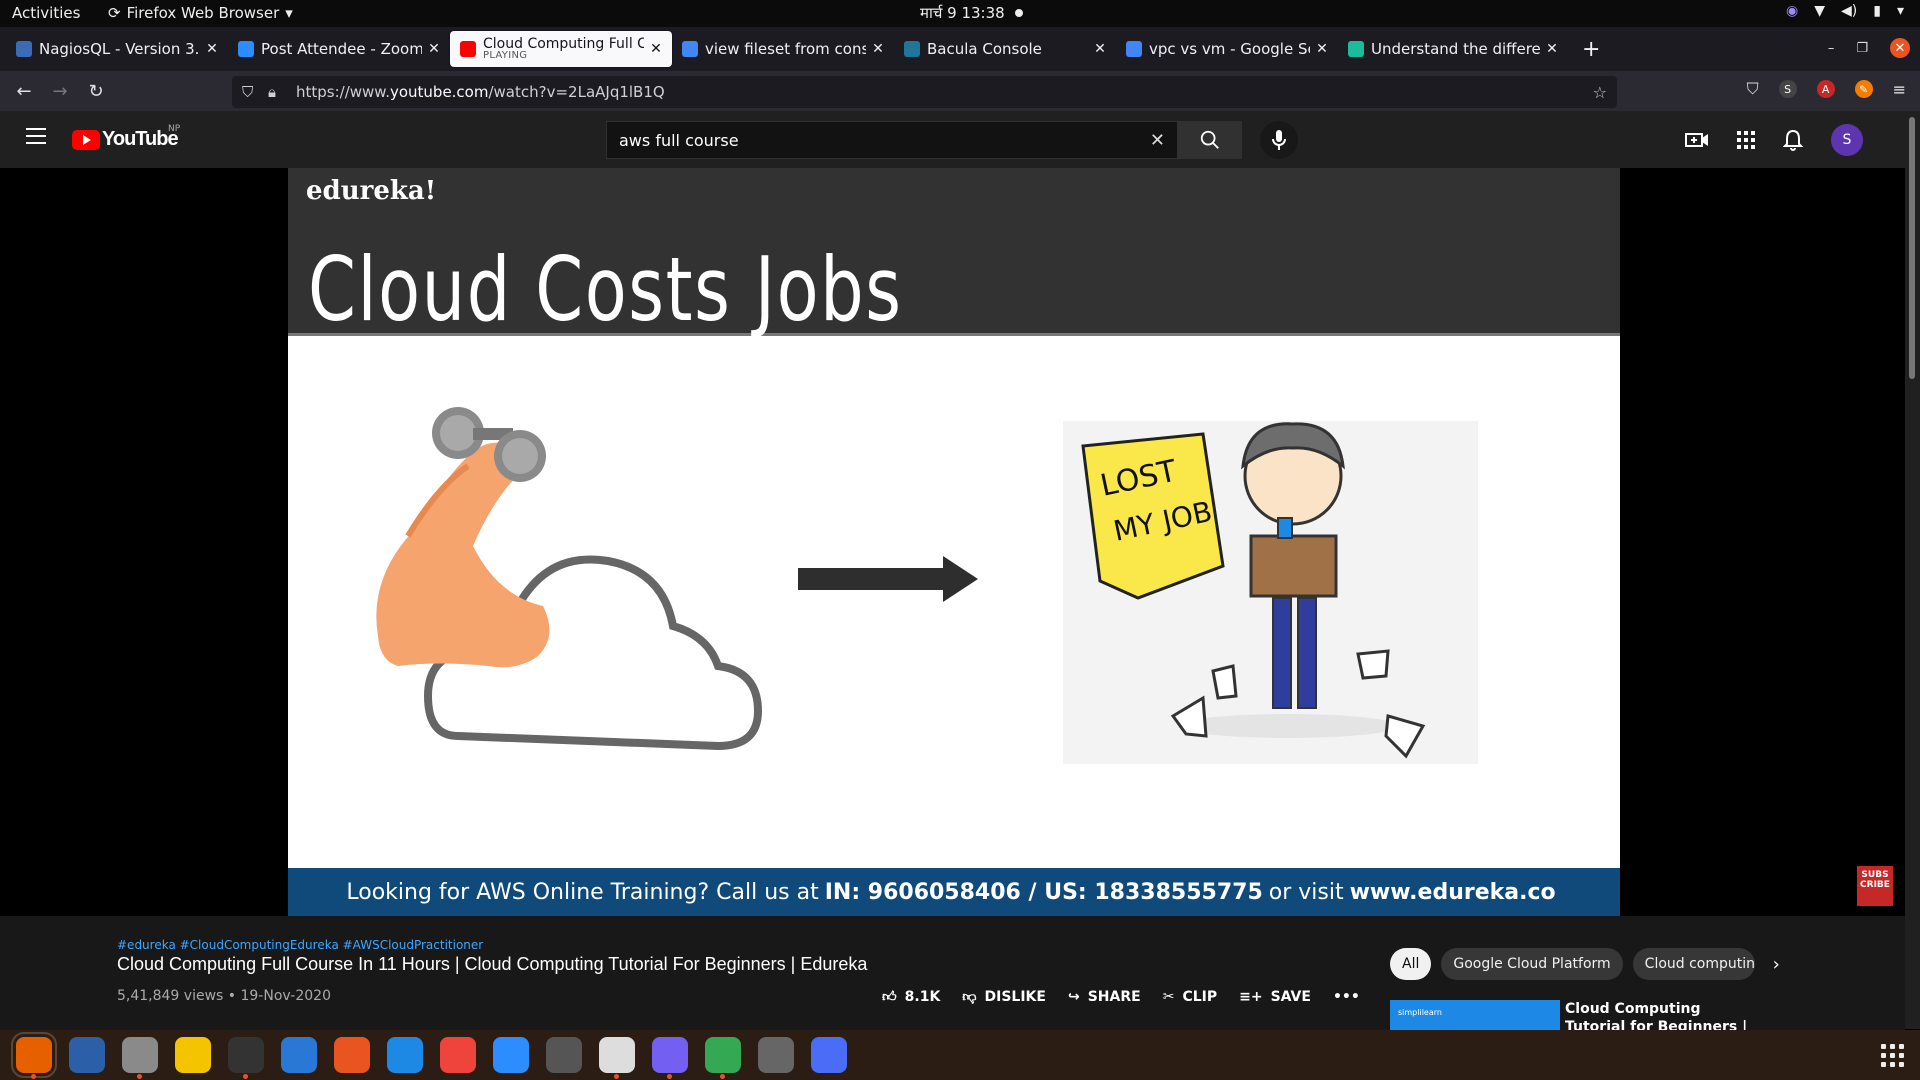  Describe the element at coordinates (1862, 48) in the screenshot. I see `restore-button: ❐` at that location.